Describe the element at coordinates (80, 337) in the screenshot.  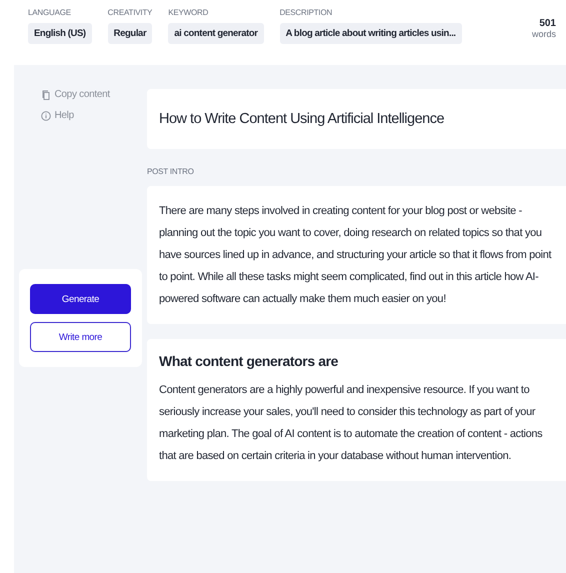
I see `write-more-button: Write more` at that location.